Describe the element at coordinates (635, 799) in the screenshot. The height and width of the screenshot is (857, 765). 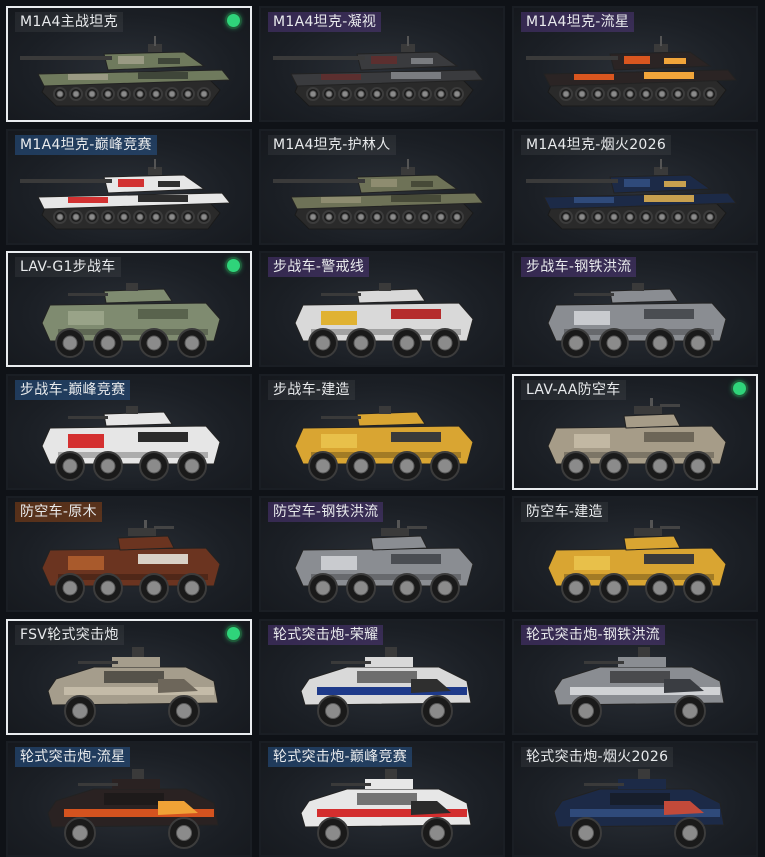
I see `skin-card: 轮式突击炮-烟火2026` at that location.